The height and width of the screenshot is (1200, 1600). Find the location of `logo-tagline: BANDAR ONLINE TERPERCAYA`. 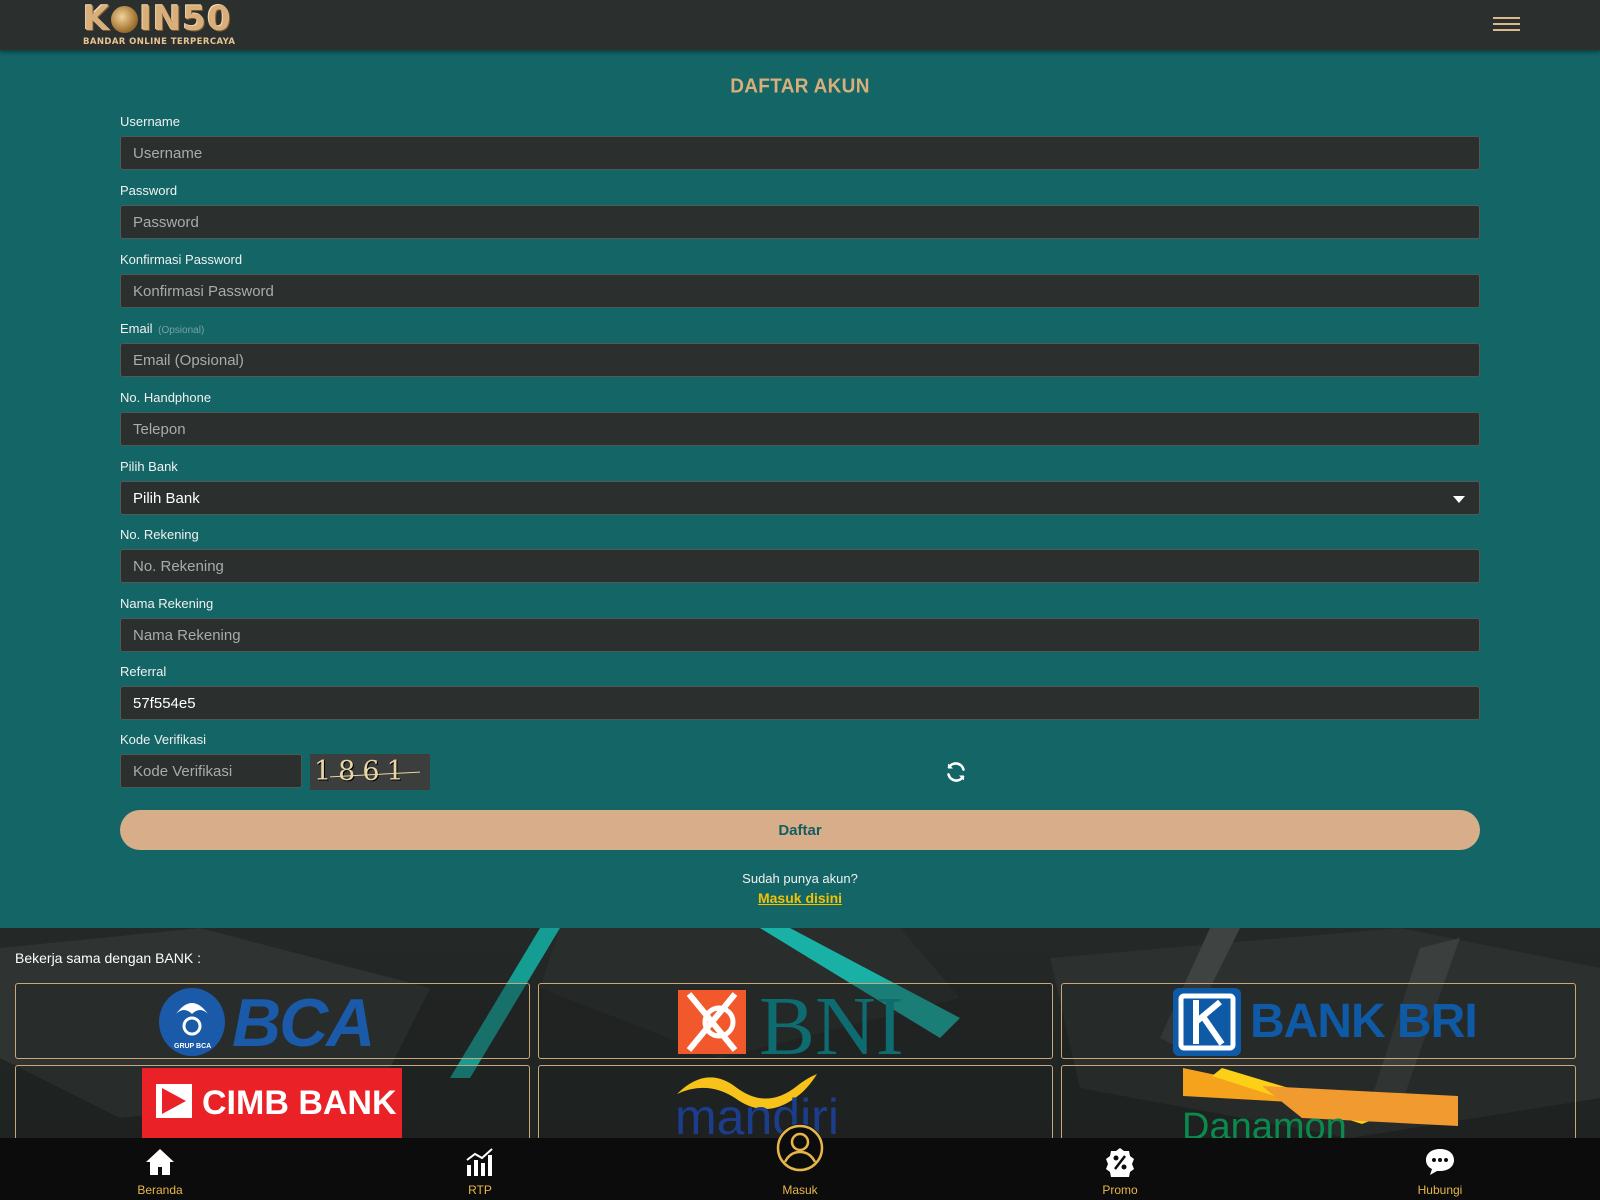

logo-tagline: BANDAR ONLINE TERPERCAYA is located at coordinates (159, 42).